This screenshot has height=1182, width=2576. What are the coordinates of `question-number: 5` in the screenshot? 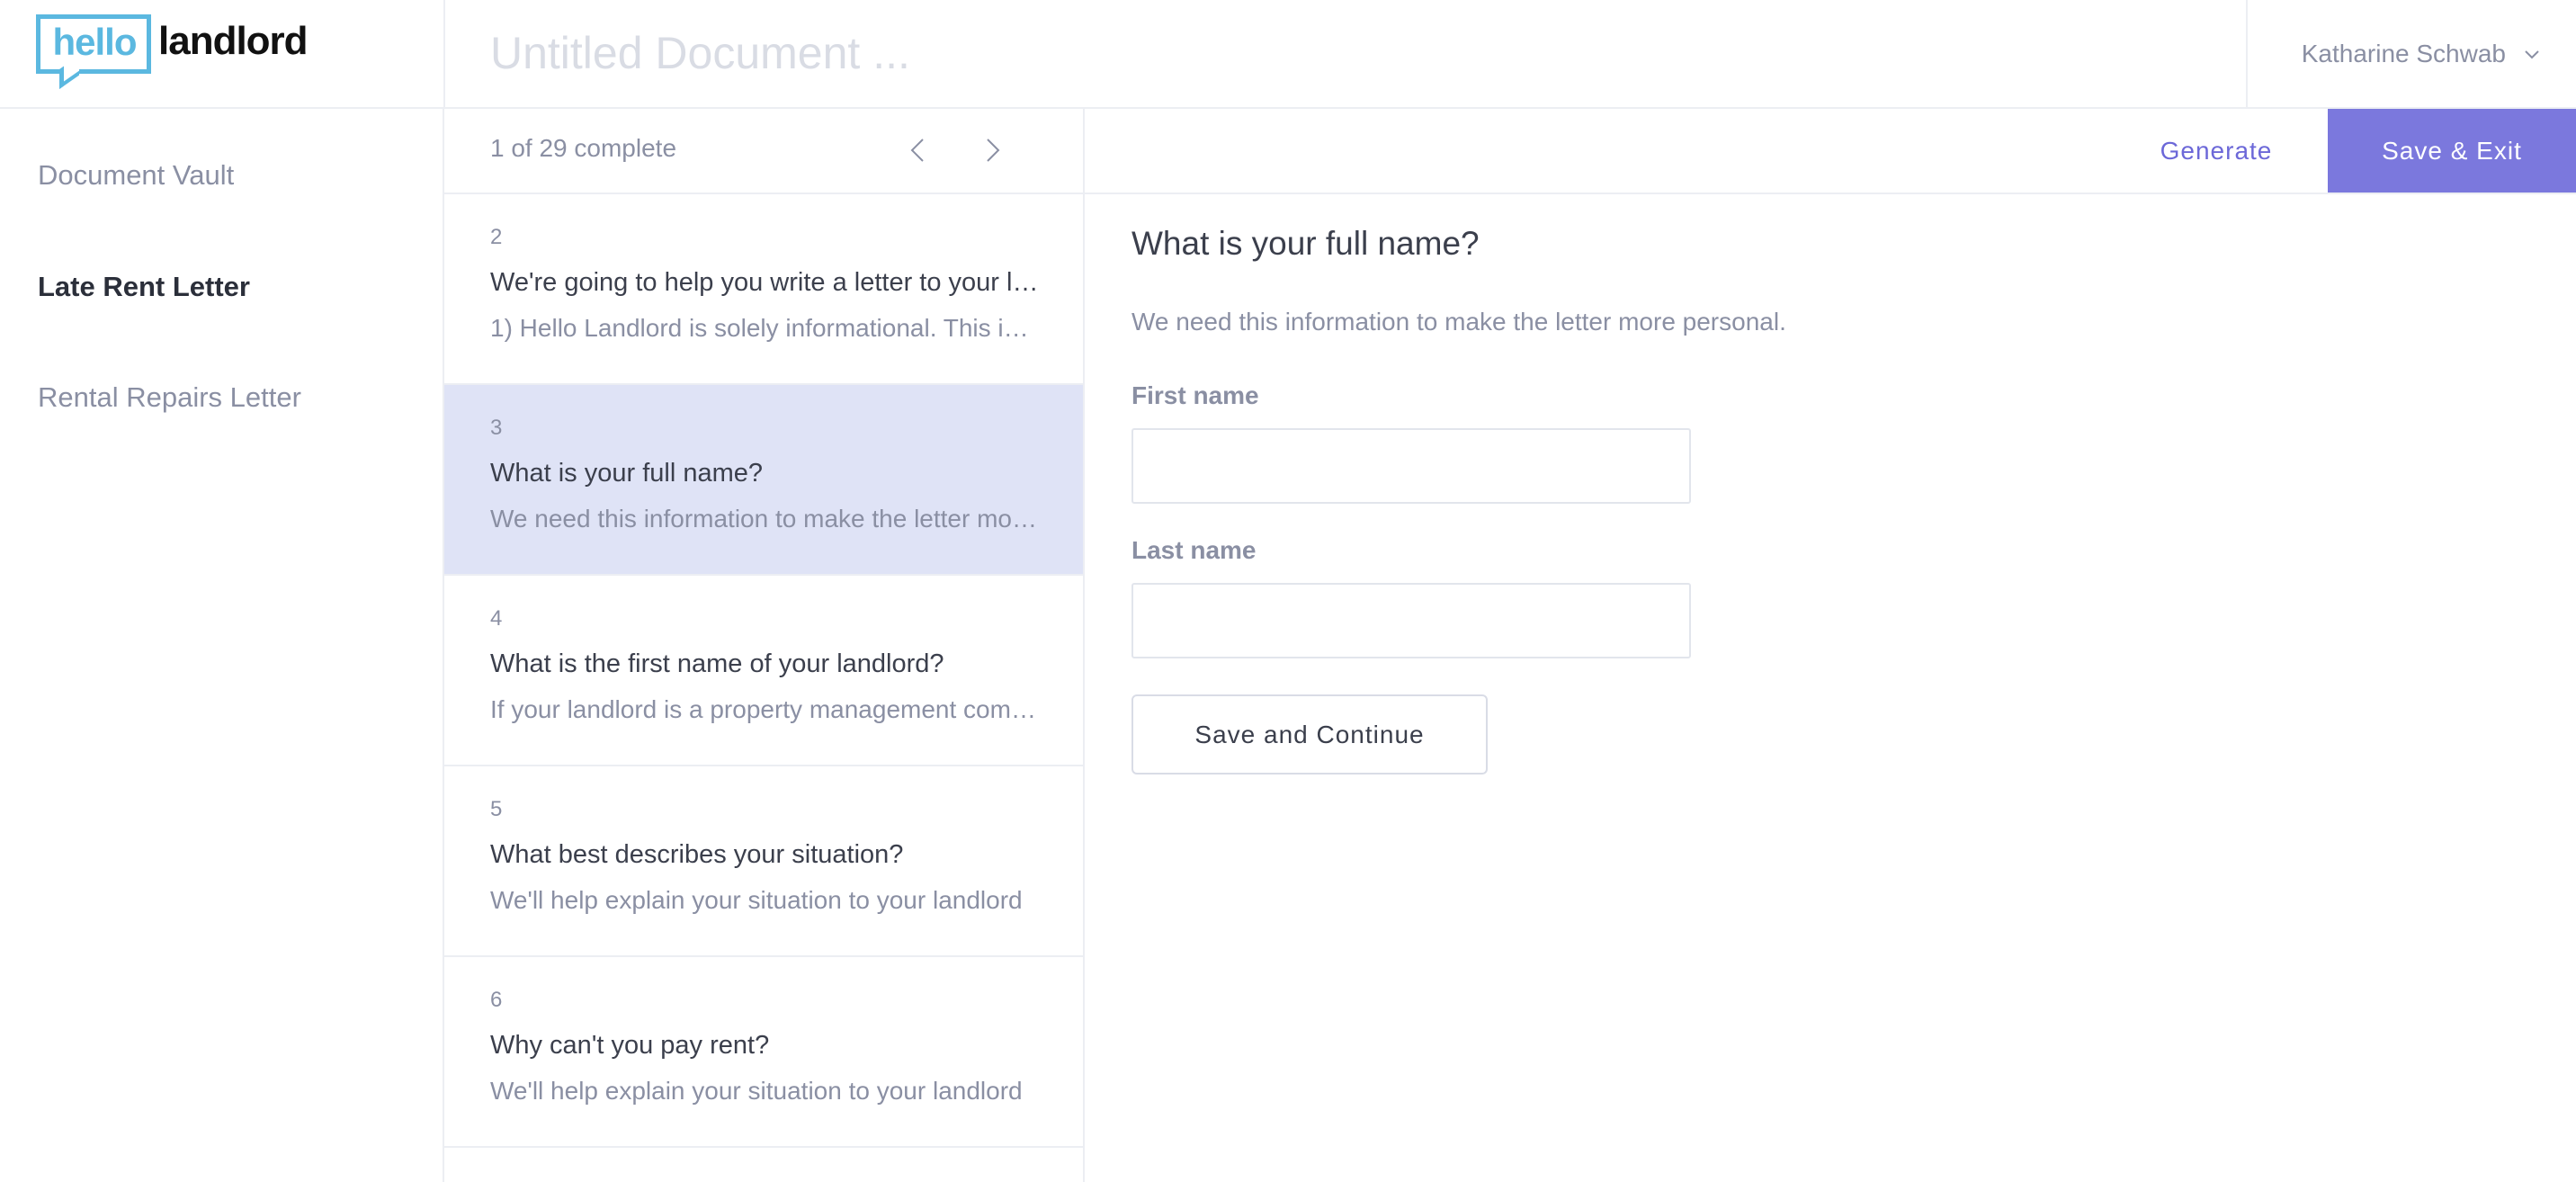 It's located at (496, 809).